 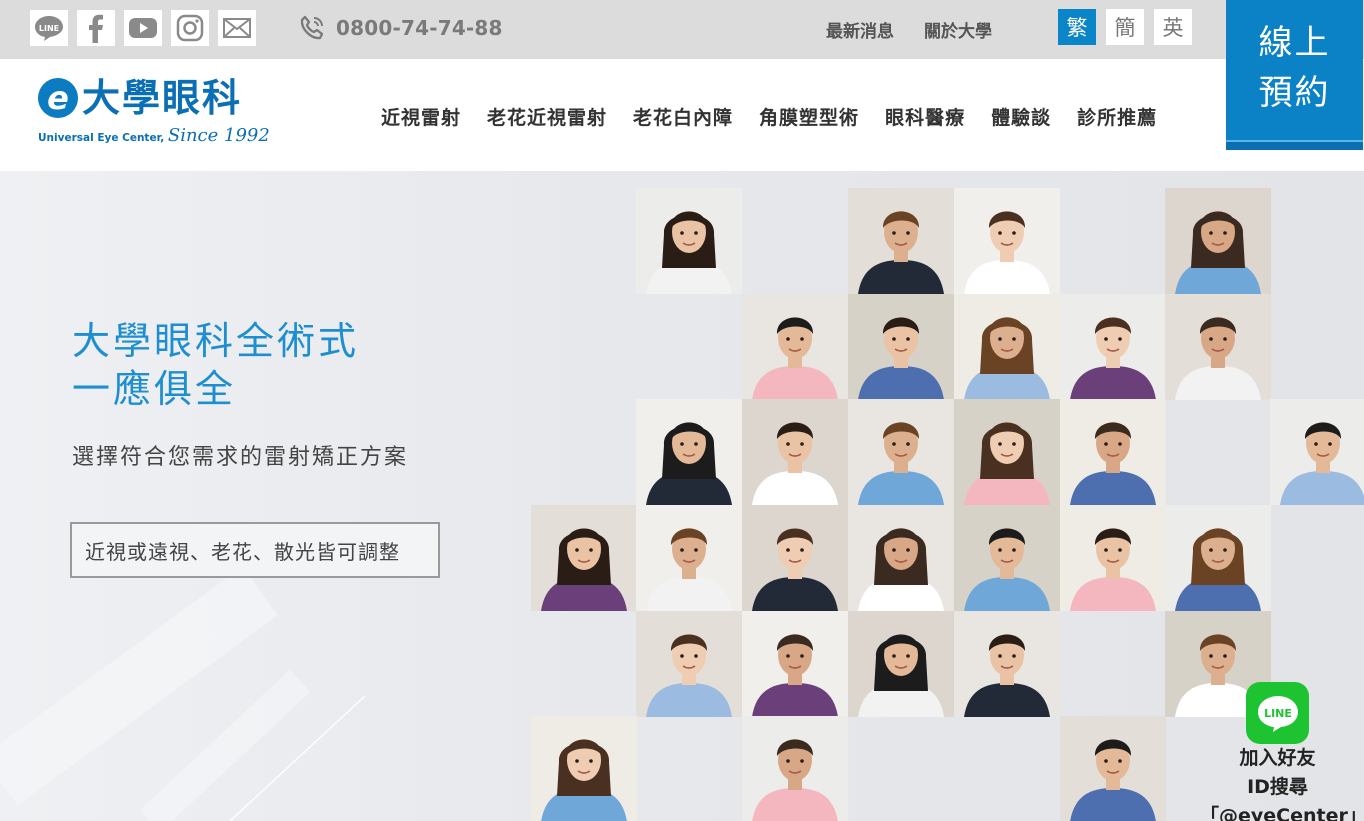 I want to click on line-link: LINE, so click(x=49, y=28).